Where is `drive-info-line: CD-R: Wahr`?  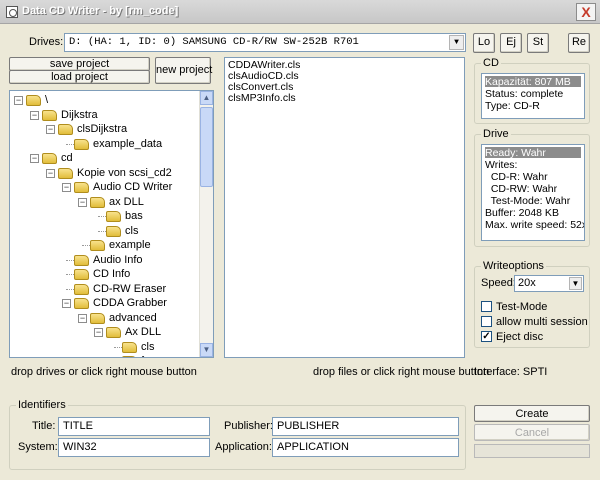
drive-info-line: CD-R: Wahr is located at coordinates (516, 177).